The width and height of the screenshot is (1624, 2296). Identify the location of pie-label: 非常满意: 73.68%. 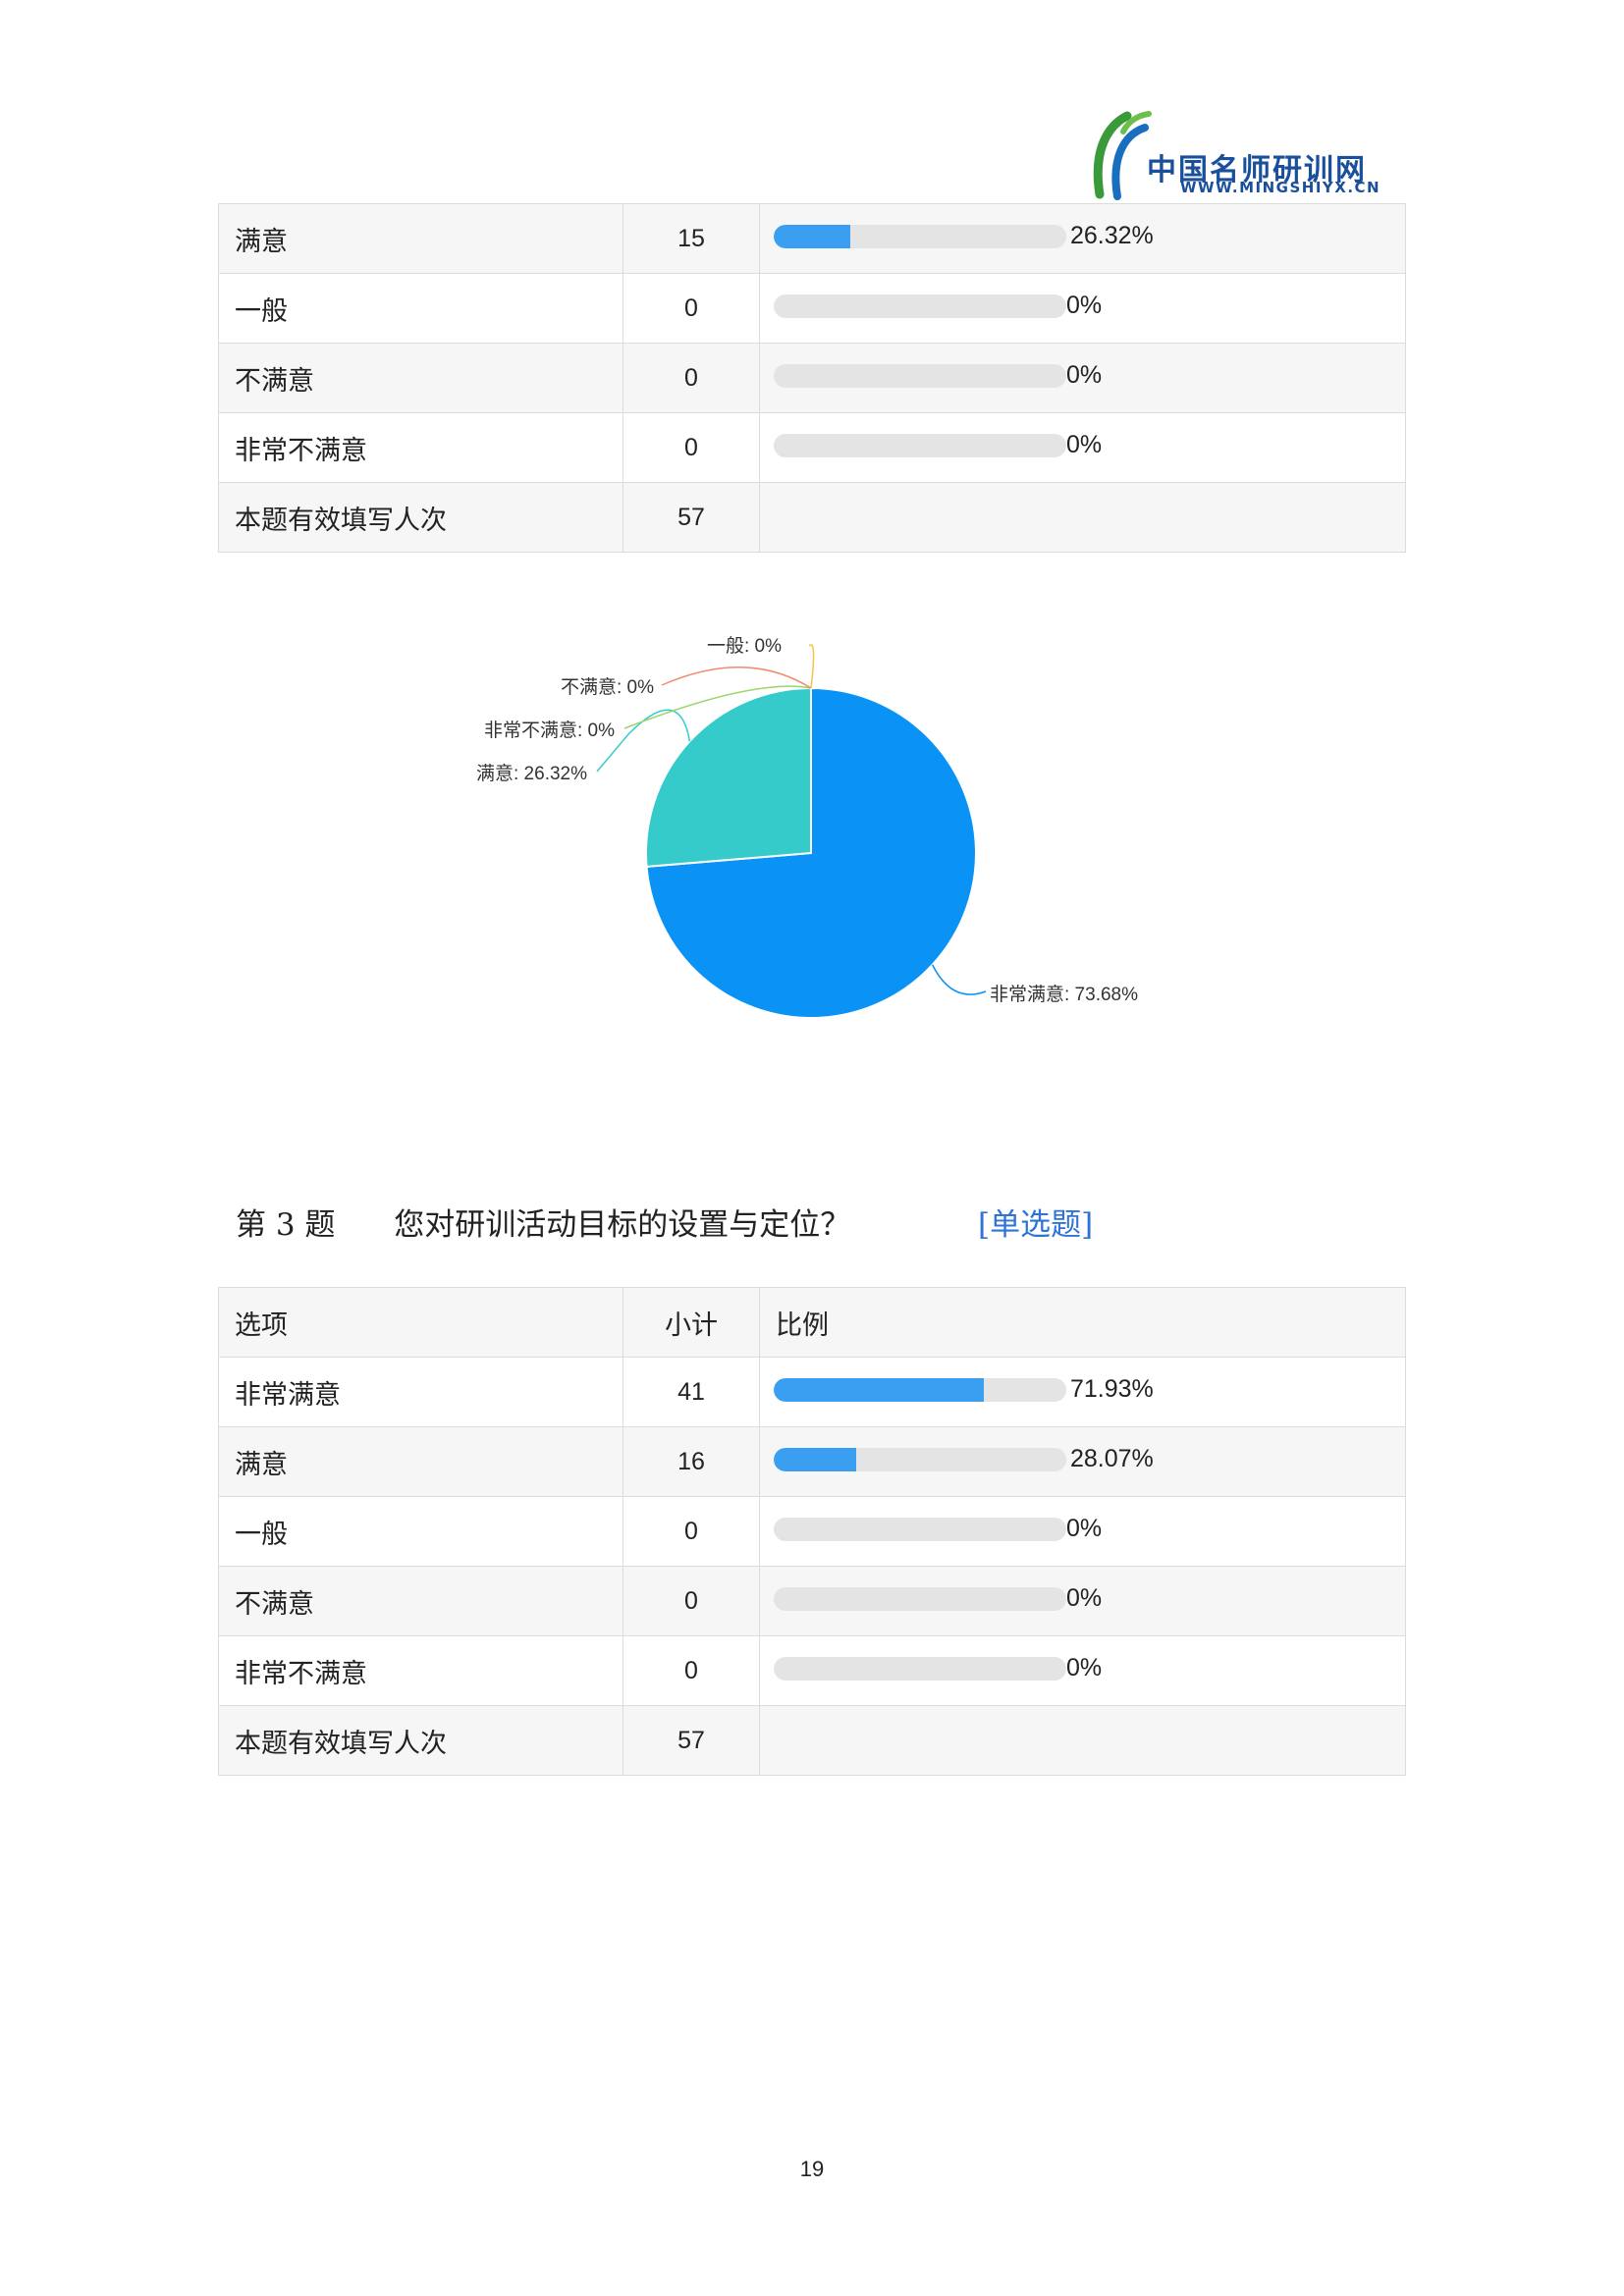
(1064, 995).